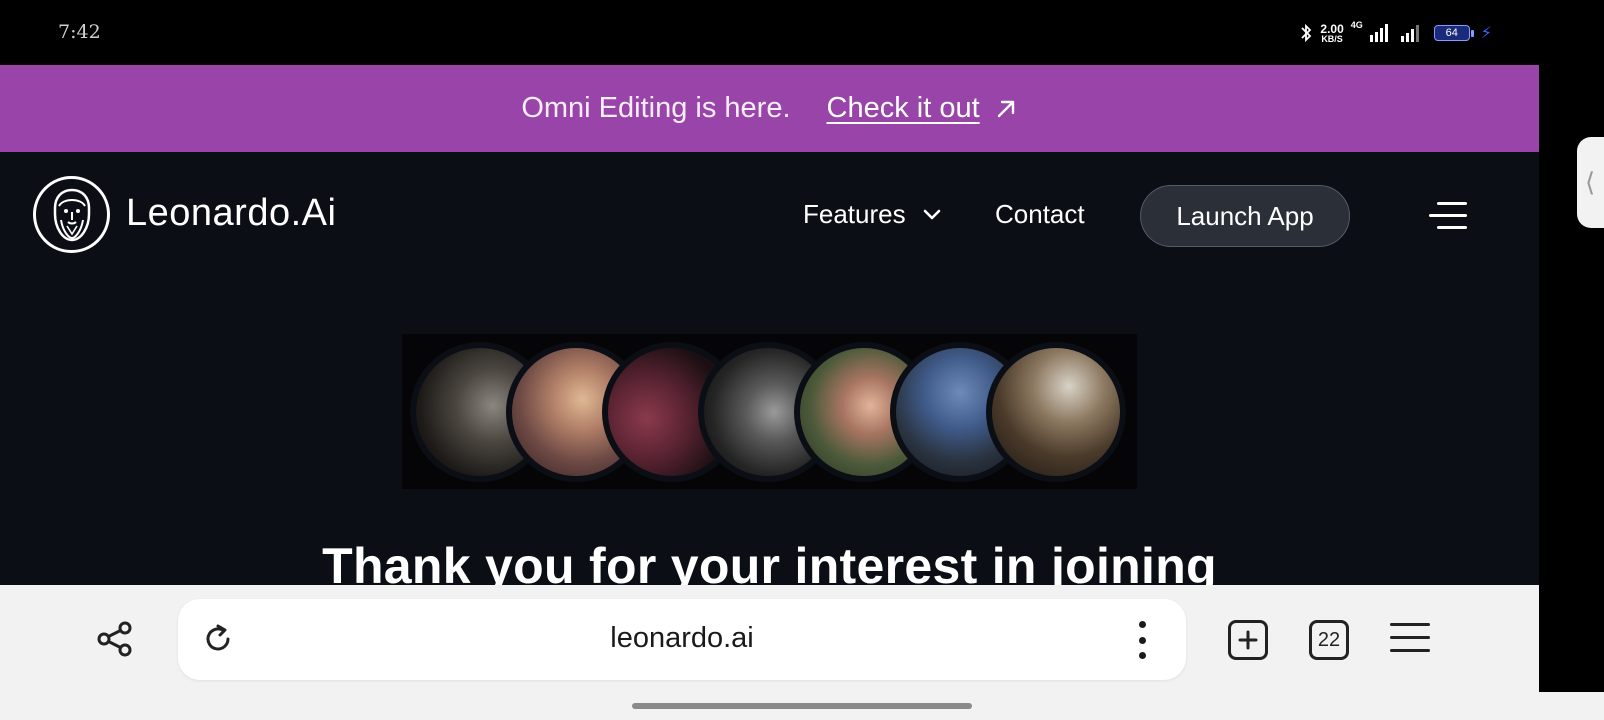 The image size is (1604, 720). I want to click on contact-link: Contact, so click(1040, 214).